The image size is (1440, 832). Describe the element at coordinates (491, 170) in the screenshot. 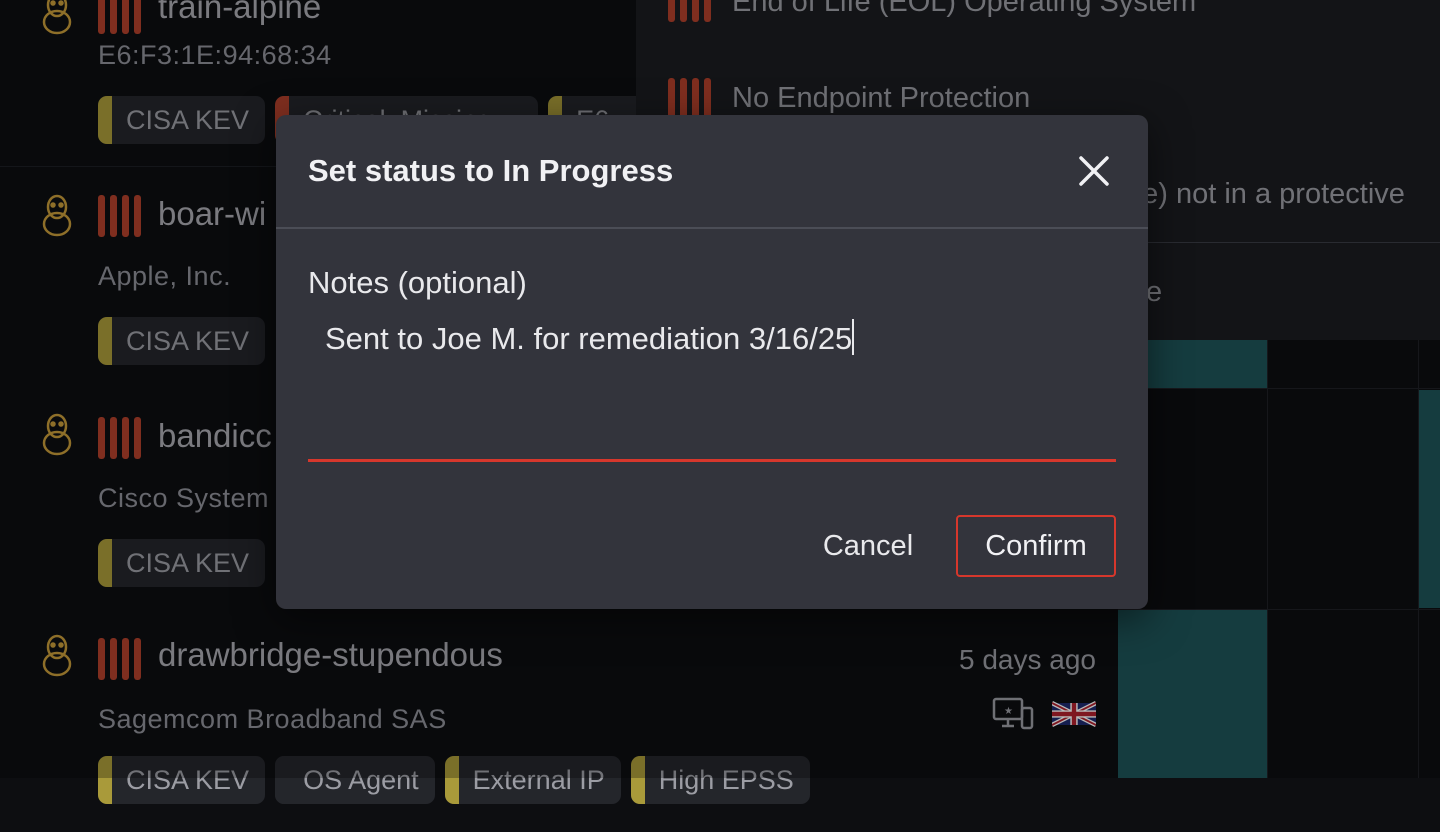

I see `dialog-title: Set status to In Progress` at that location.